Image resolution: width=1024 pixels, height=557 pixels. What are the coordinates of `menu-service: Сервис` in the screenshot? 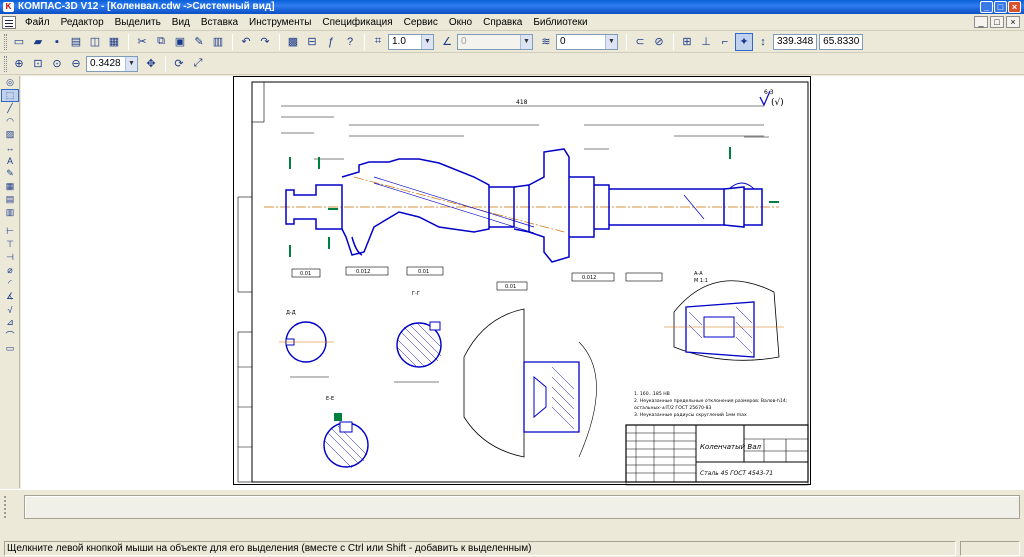 It's located at (421, 22).